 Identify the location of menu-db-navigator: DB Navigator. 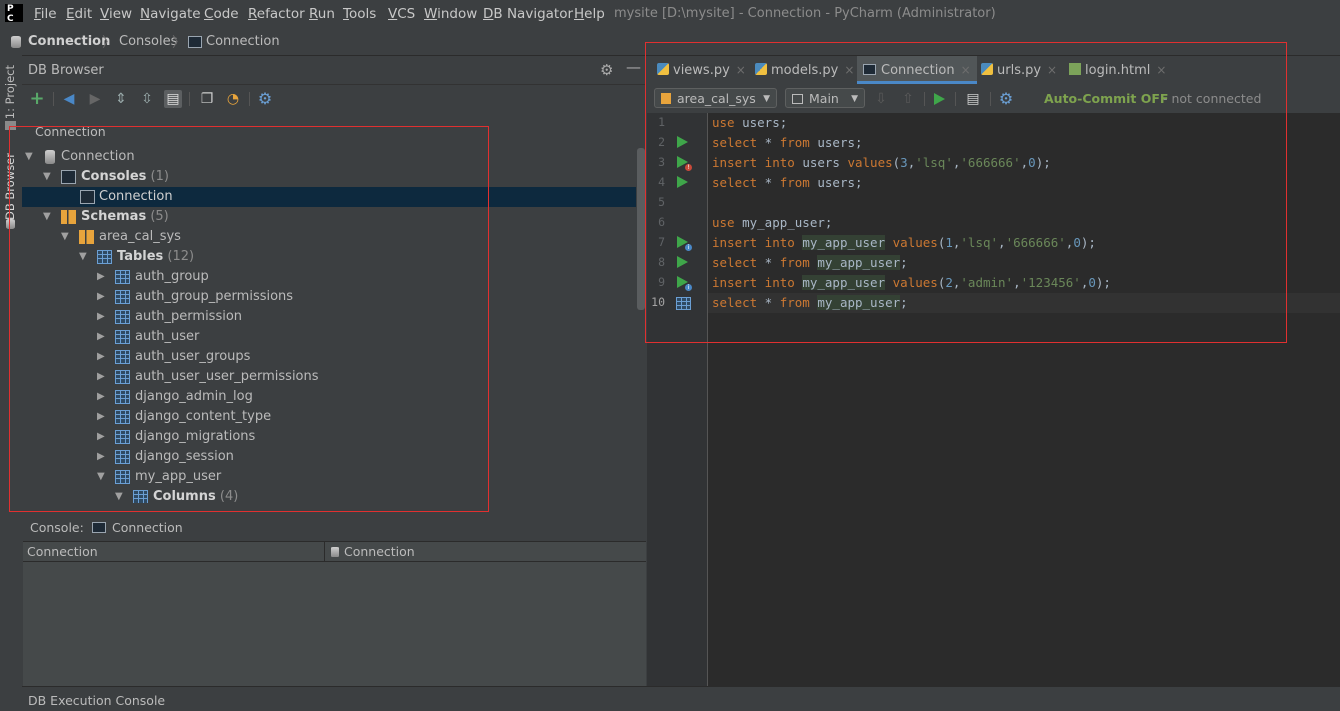
(528, 14).